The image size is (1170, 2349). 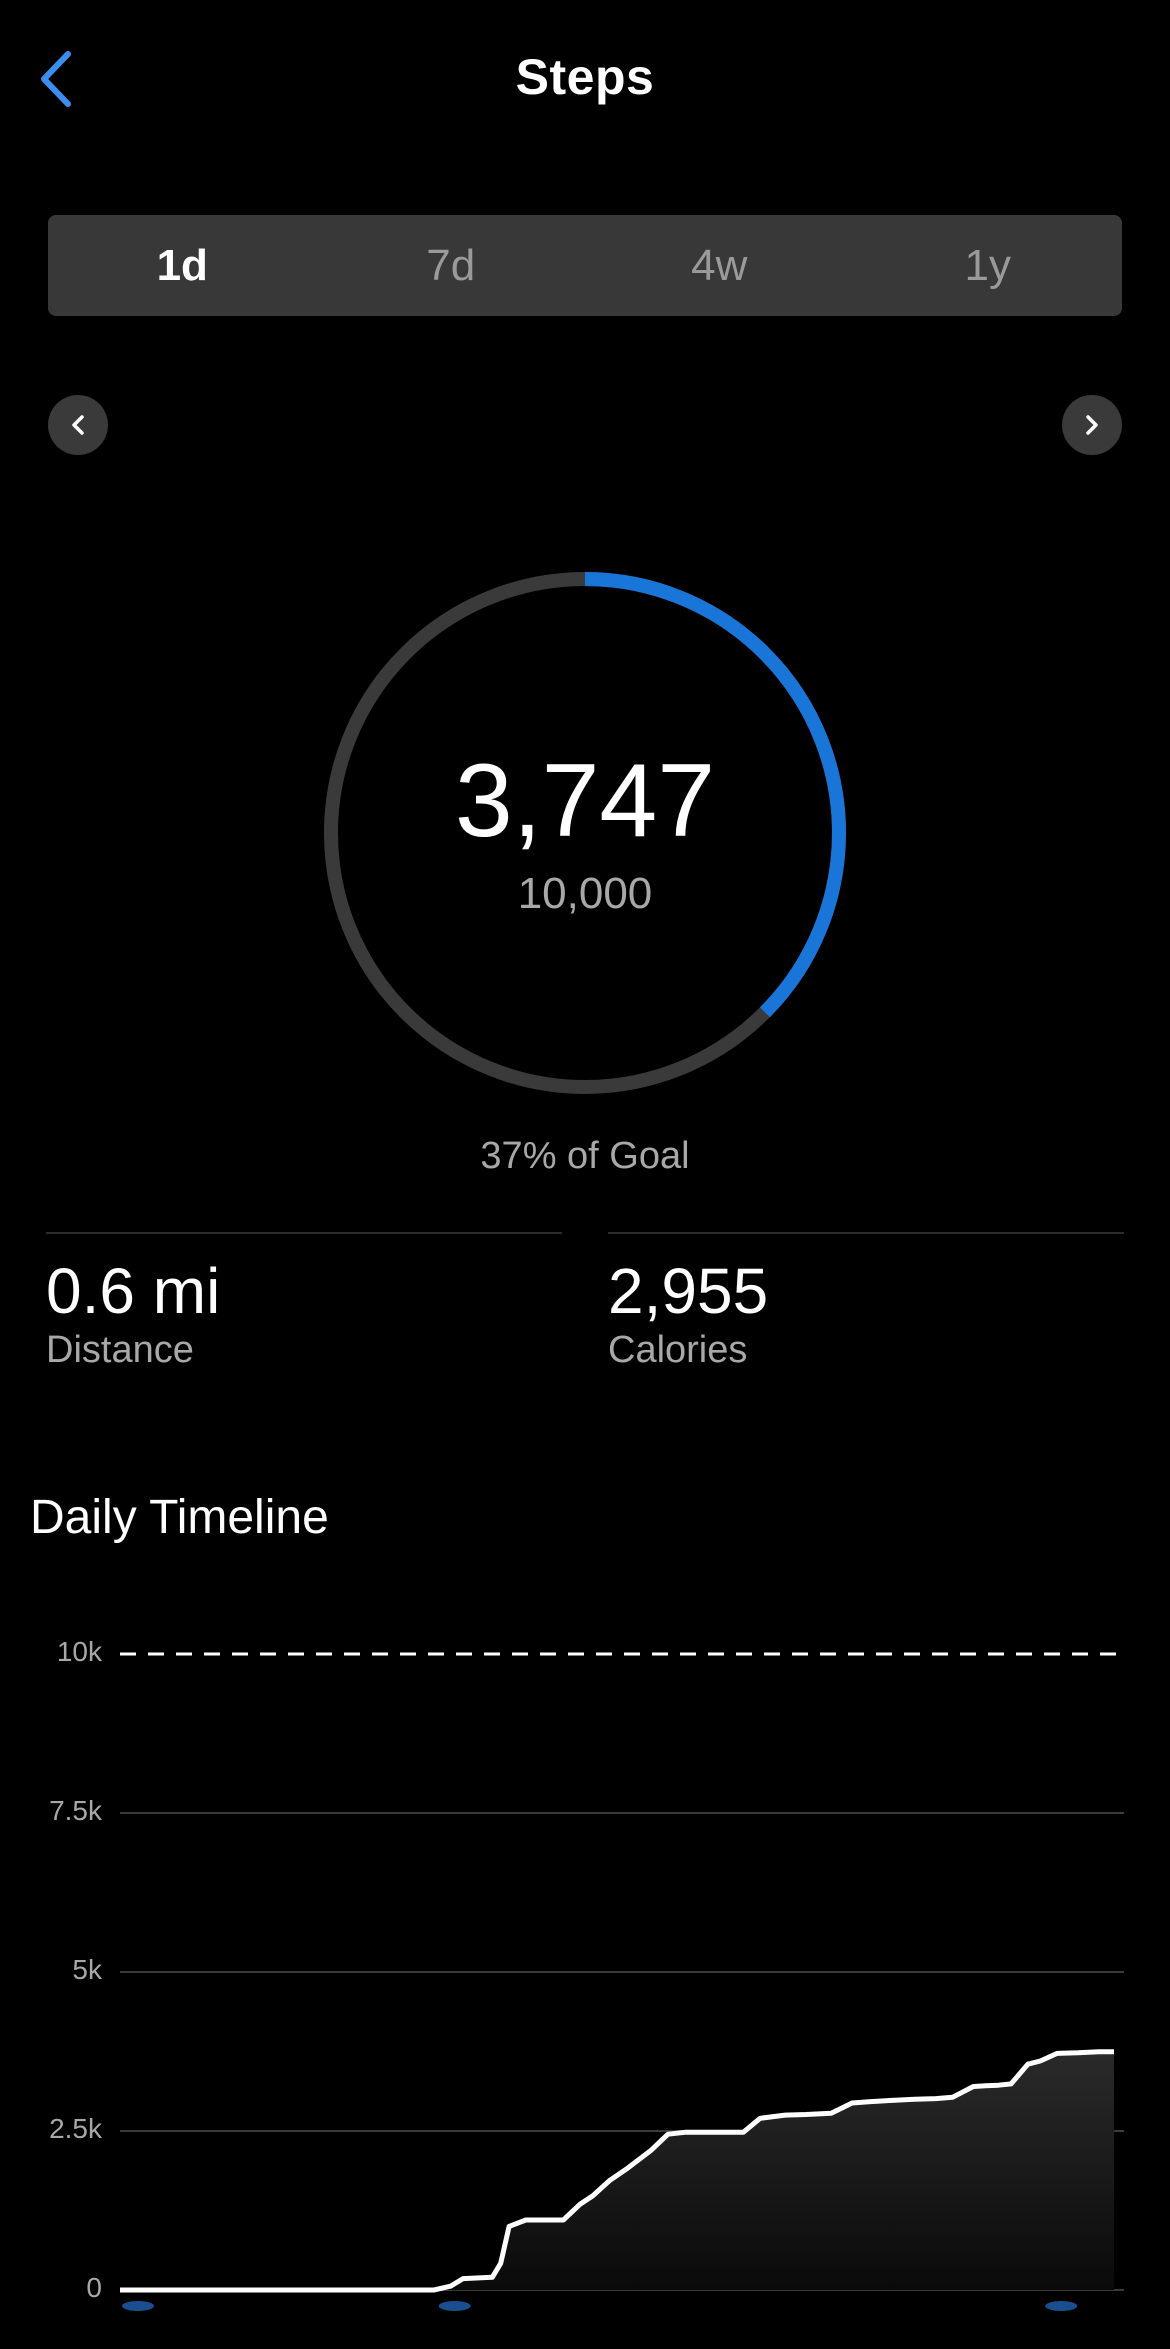 What do you see at coordinates (79, 1651) in the screenshot?
I see `y-tick-label: 10k` at bounding box center [79, 1651].